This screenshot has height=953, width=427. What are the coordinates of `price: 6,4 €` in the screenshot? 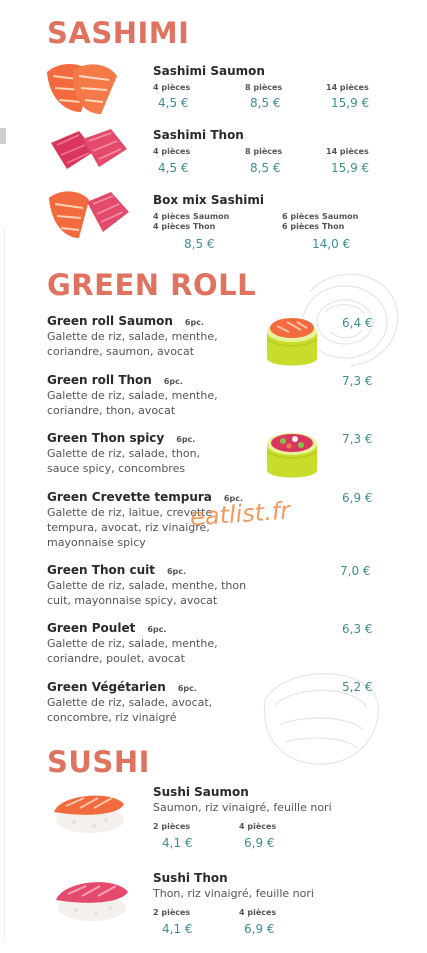 It's located at (357, 323).